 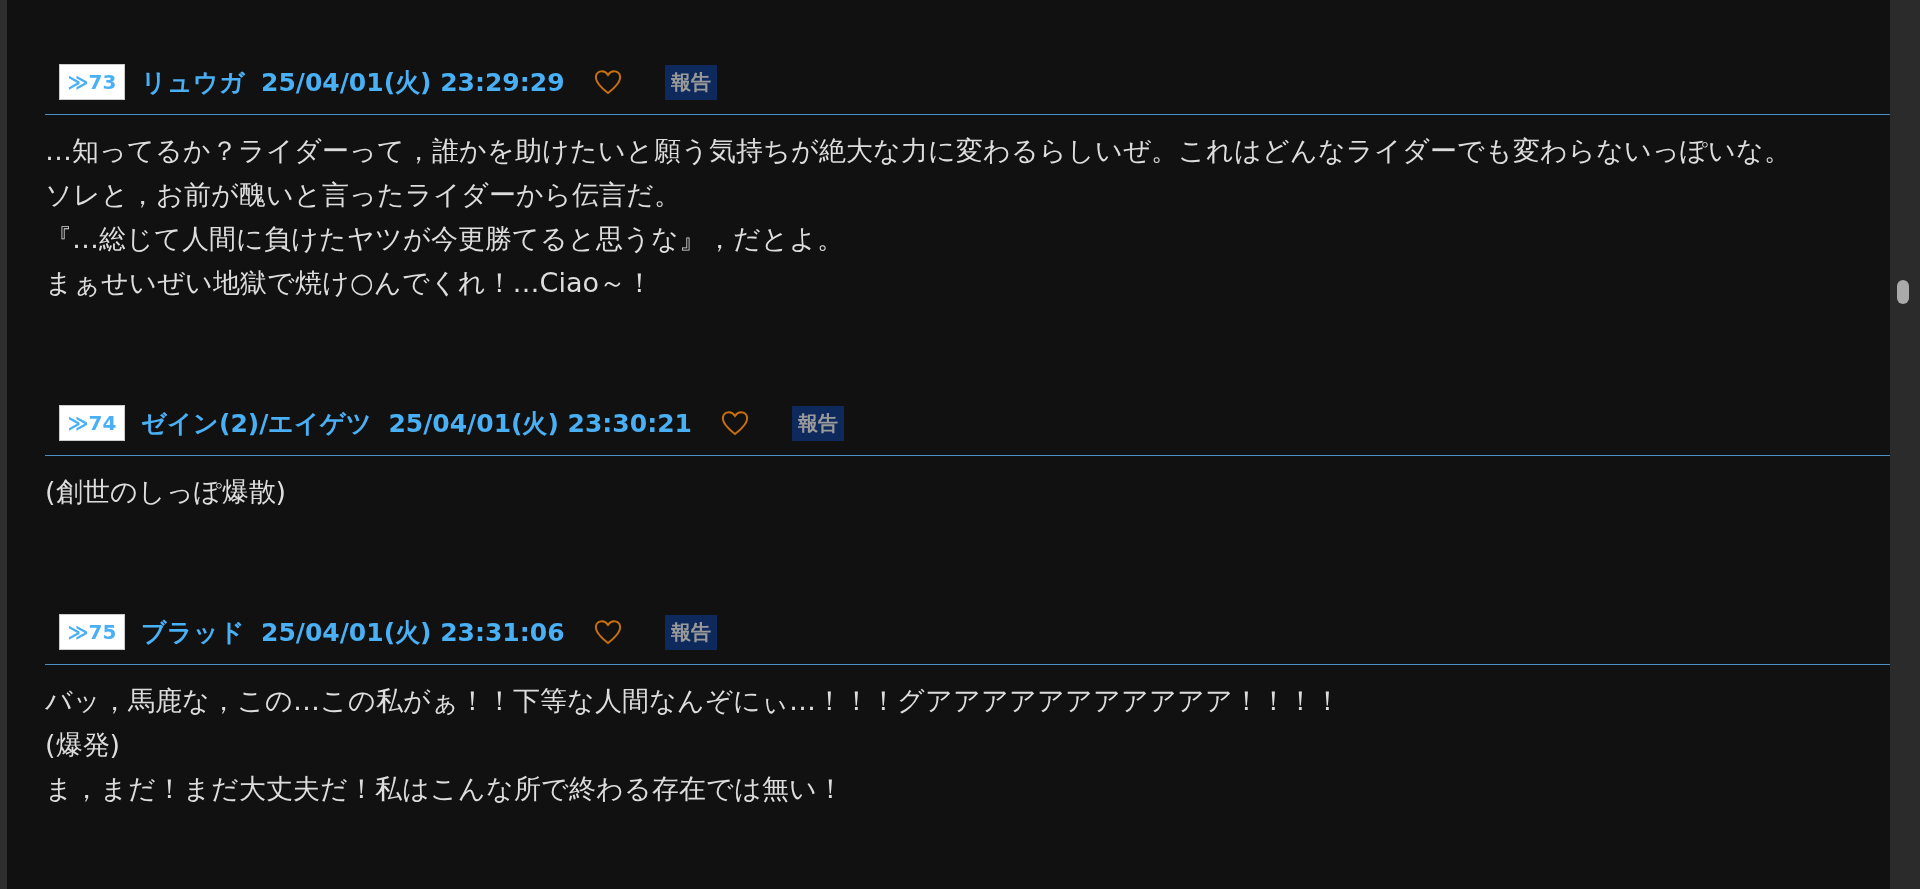 I want to click on poster-name: ブラッド, so click(x=193, y=632).